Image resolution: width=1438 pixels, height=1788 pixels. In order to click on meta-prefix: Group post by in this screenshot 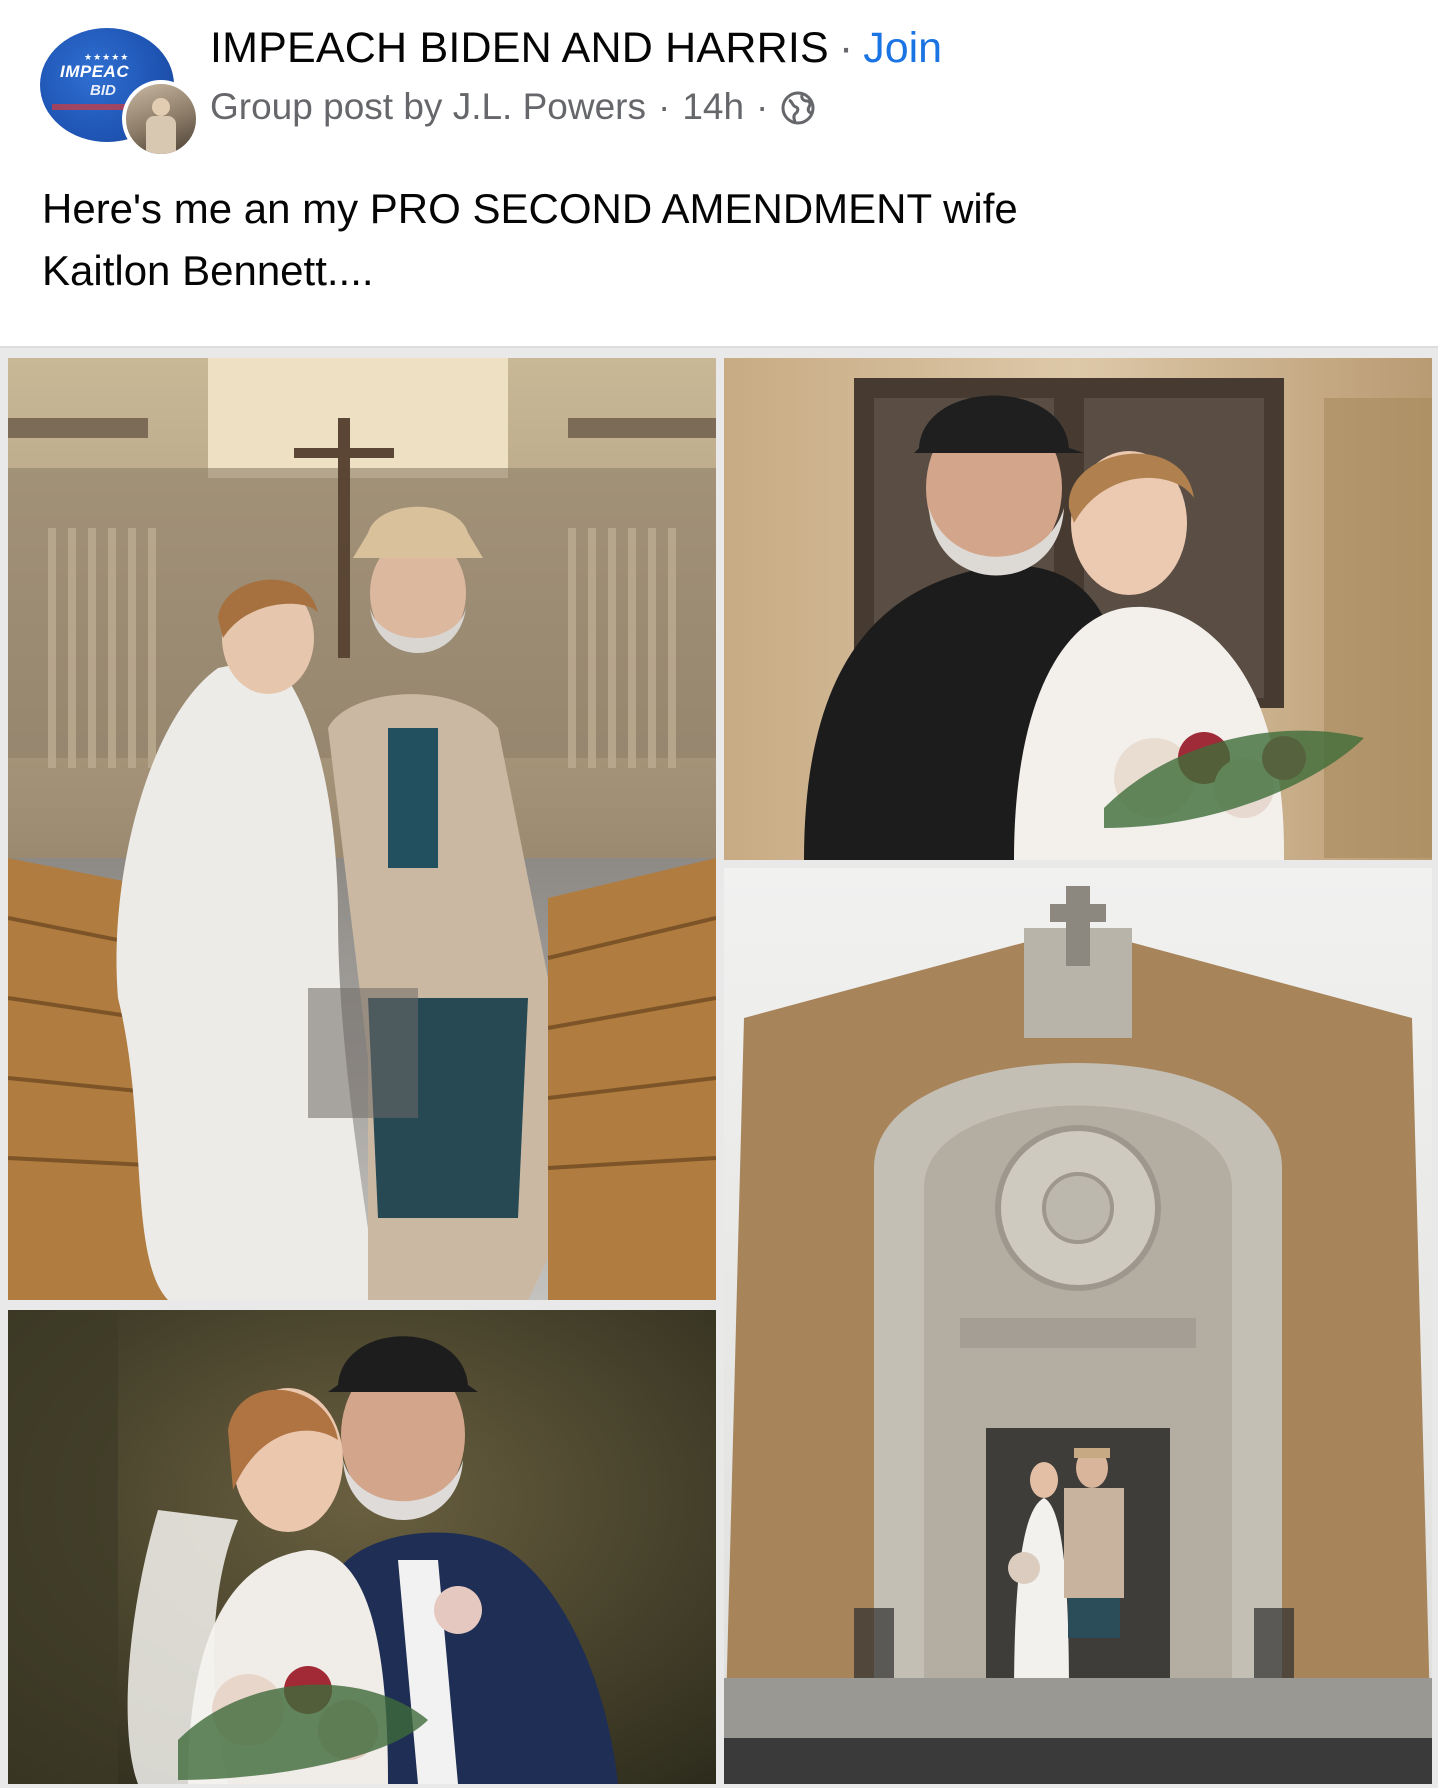, I will do `click(326, 106)`.